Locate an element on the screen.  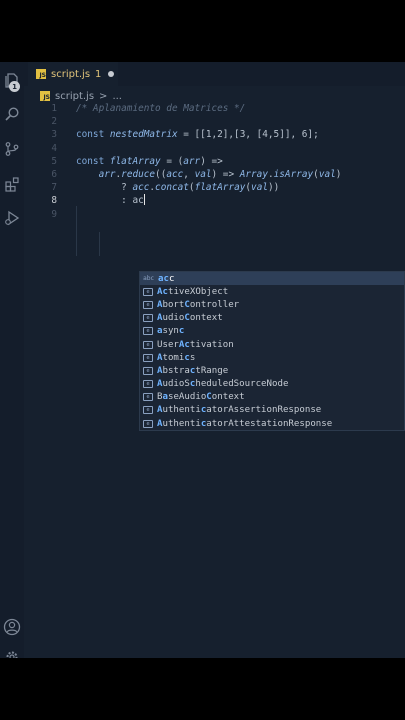
breadcrumb-file: script.js is located at coordinates (74, 96).